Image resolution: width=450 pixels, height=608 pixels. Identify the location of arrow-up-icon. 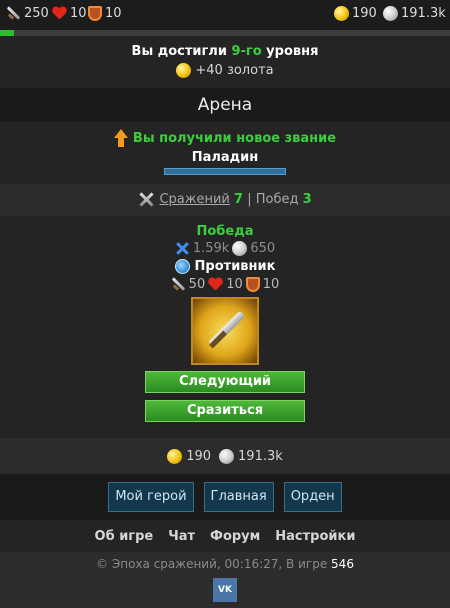
(120, 138).